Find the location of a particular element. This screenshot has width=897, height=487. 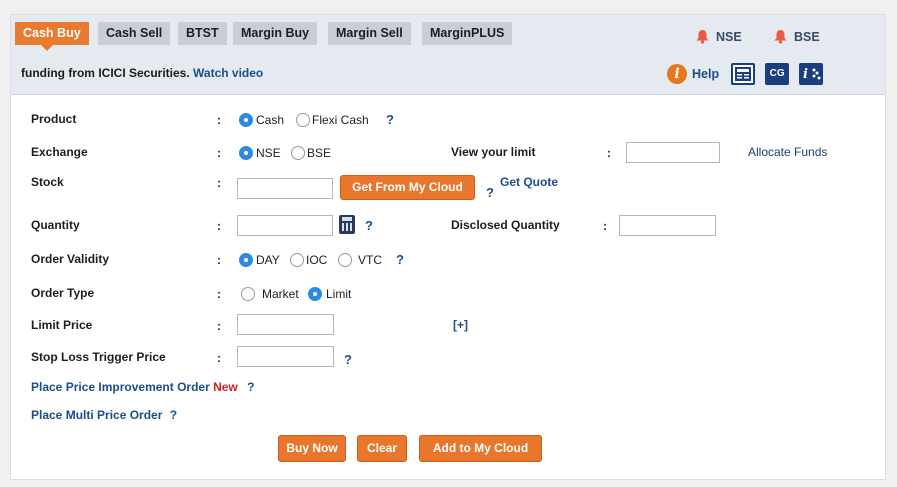

bse-alert-label: BSE is located at coordinates (807, 36).